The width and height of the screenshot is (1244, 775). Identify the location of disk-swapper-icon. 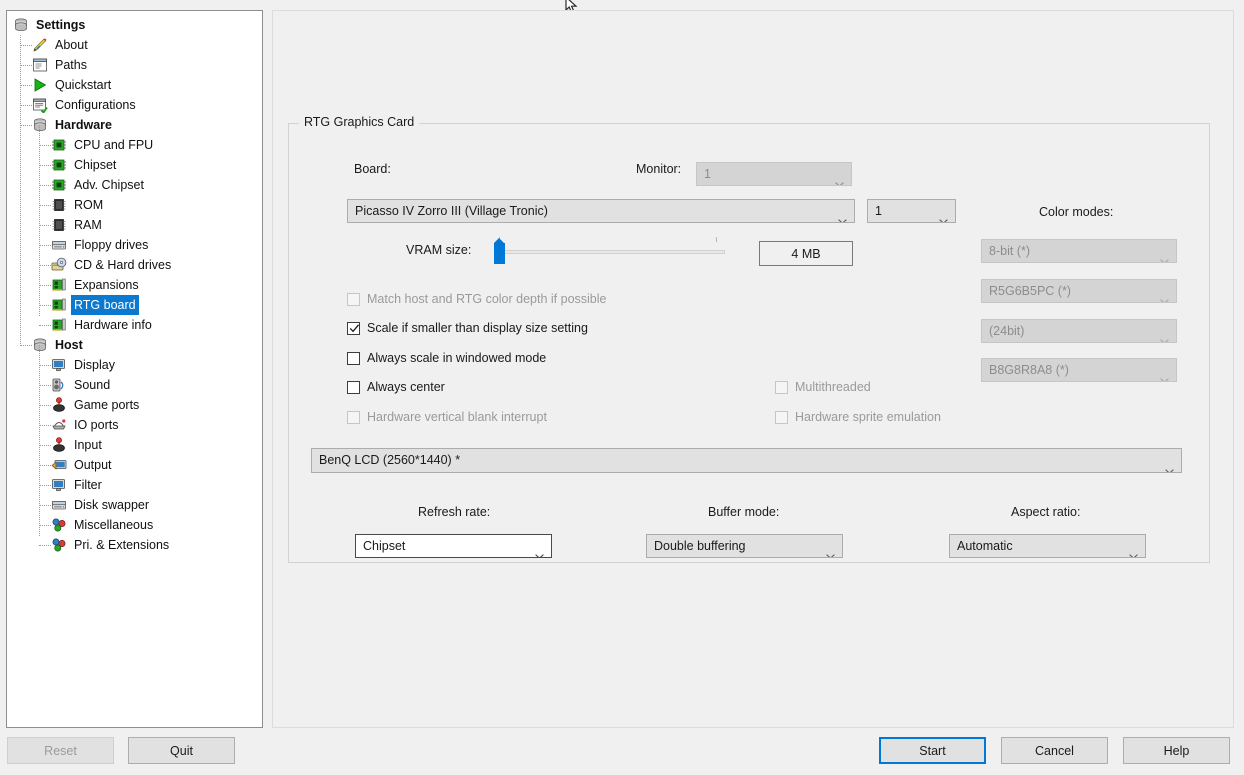
(59, 505).